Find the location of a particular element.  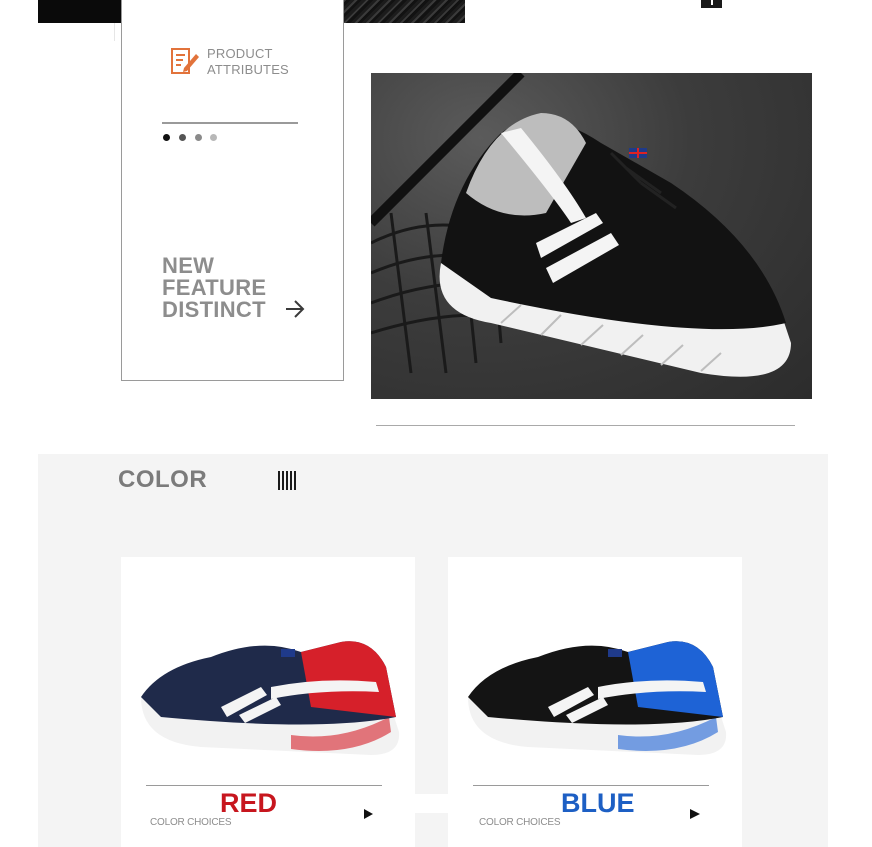

divider is located at coordinates (114, 32).